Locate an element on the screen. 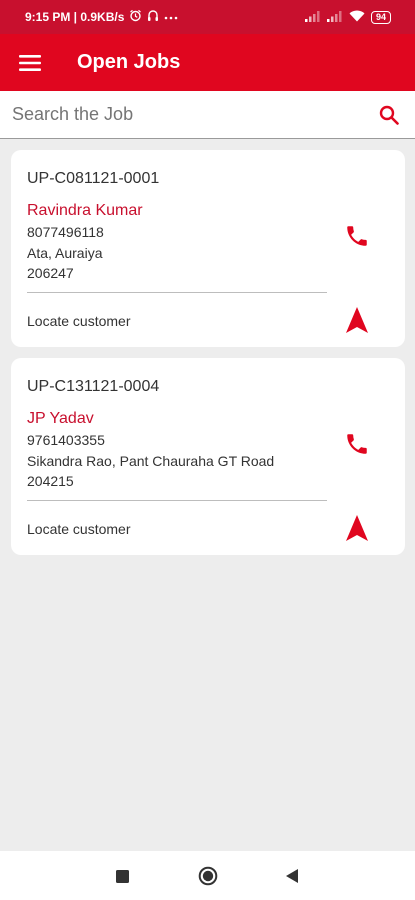 The width and height of the screenshot is (415, 900). back-triangle-icon is located at coordinates (292, 876).